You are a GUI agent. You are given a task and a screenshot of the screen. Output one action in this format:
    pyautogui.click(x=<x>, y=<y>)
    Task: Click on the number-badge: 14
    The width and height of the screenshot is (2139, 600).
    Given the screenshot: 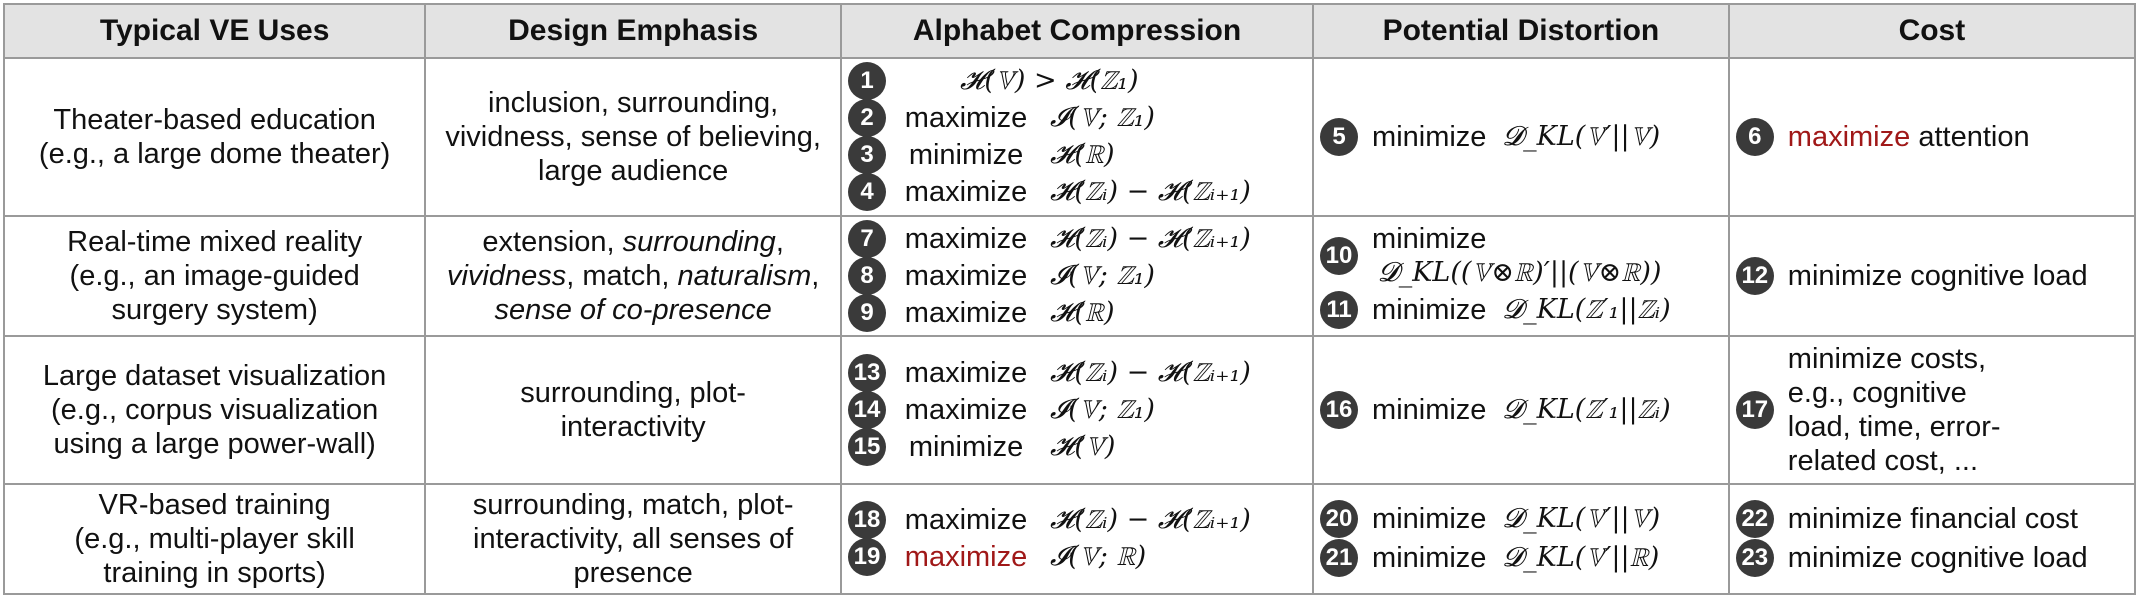 What is the action you would take?
    pyautogui.click(x=867, y=409)
    